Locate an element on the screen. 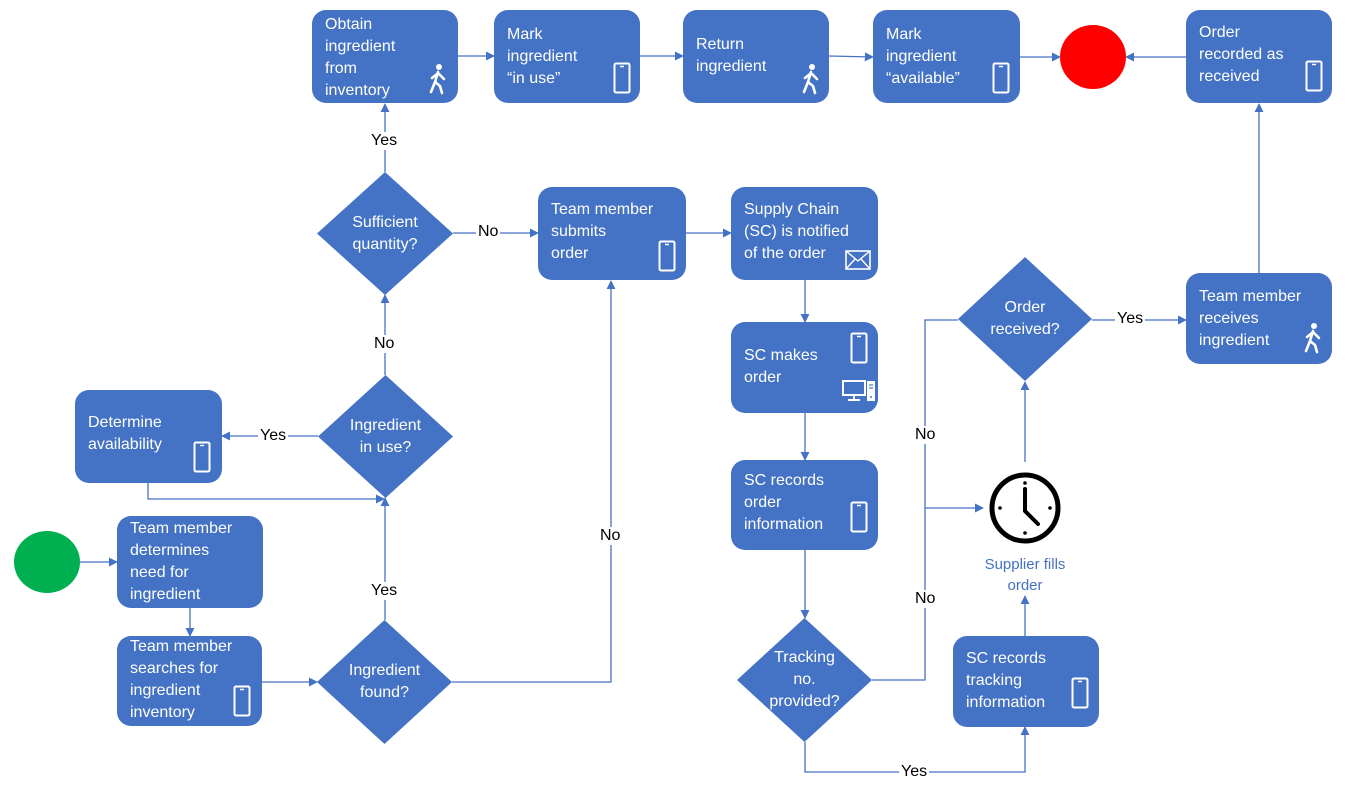  decision-label: Order received? is located at coordinates (1025, 318).